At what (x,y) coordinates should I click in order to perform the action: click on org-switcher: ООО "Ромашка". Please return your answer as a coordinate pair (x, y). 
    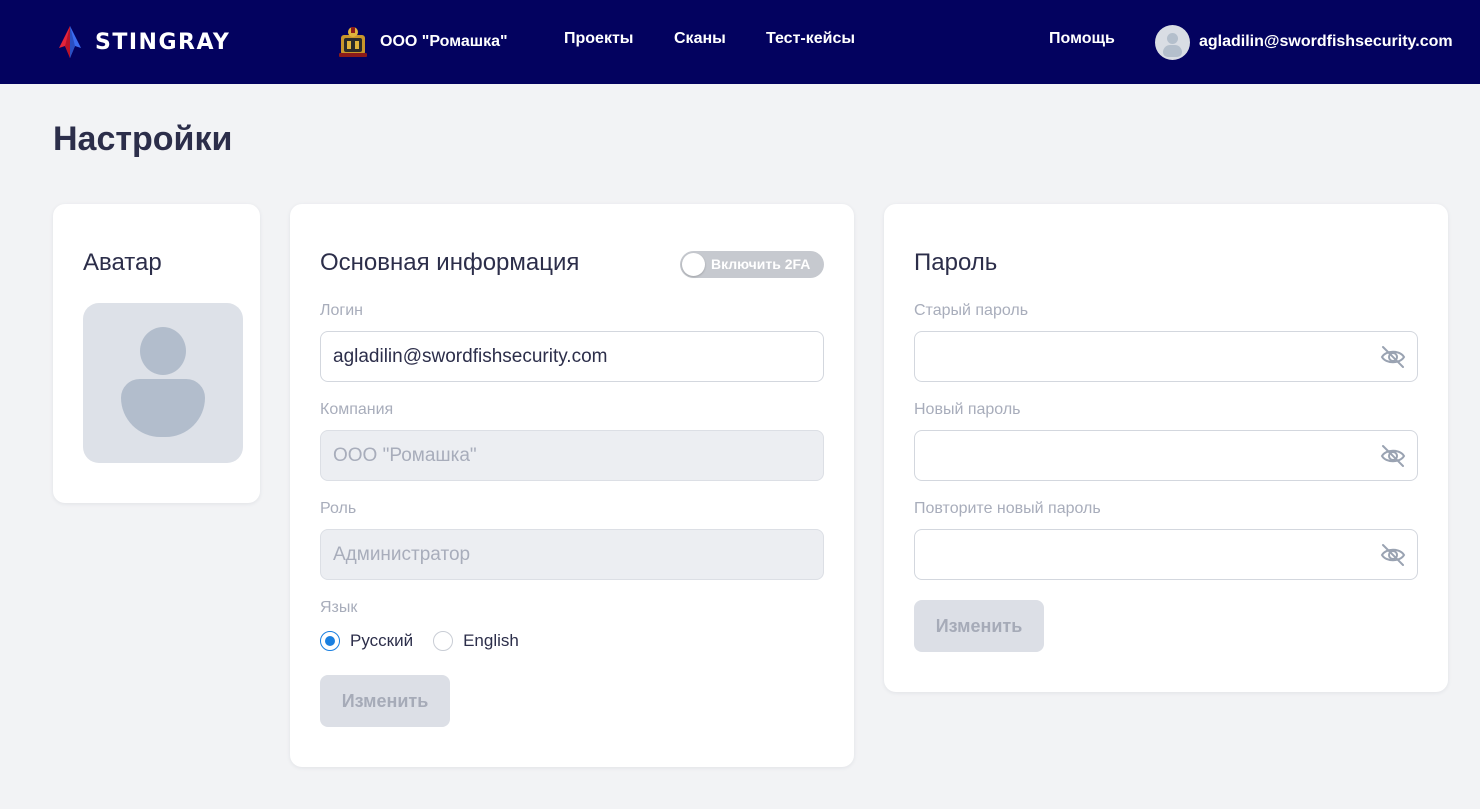
    Looking at the image, I should click on (423, 42).